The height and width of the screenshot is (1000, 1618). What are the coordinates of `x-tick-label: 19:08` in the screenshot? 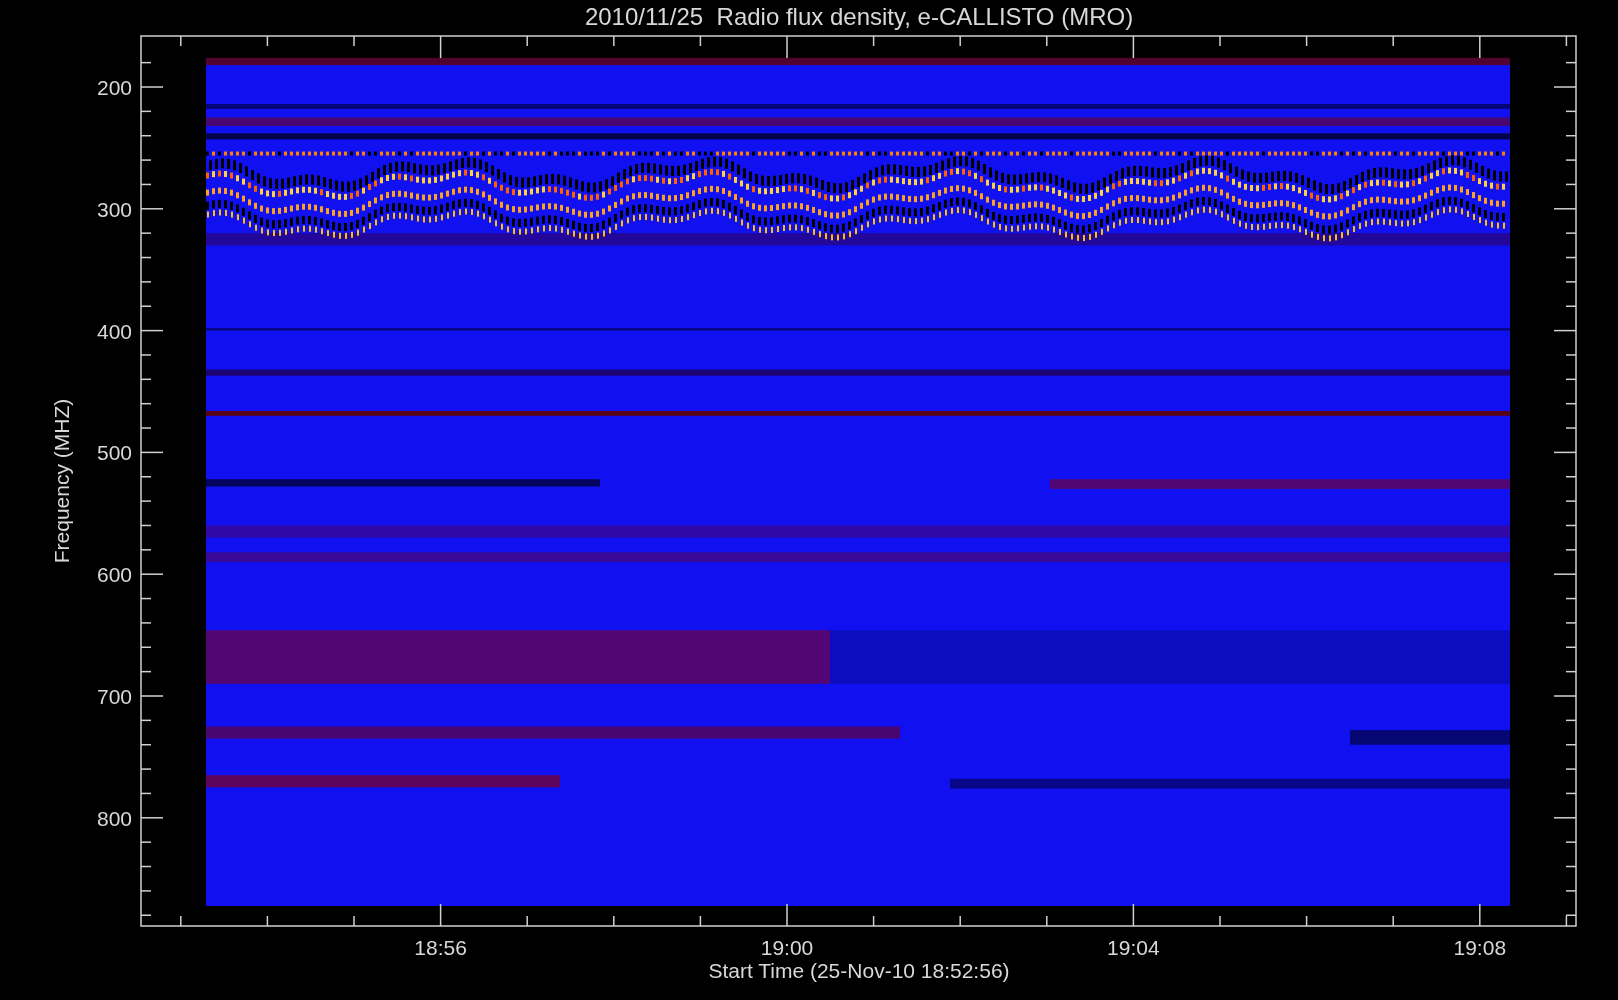 It's located at (1480, 947).